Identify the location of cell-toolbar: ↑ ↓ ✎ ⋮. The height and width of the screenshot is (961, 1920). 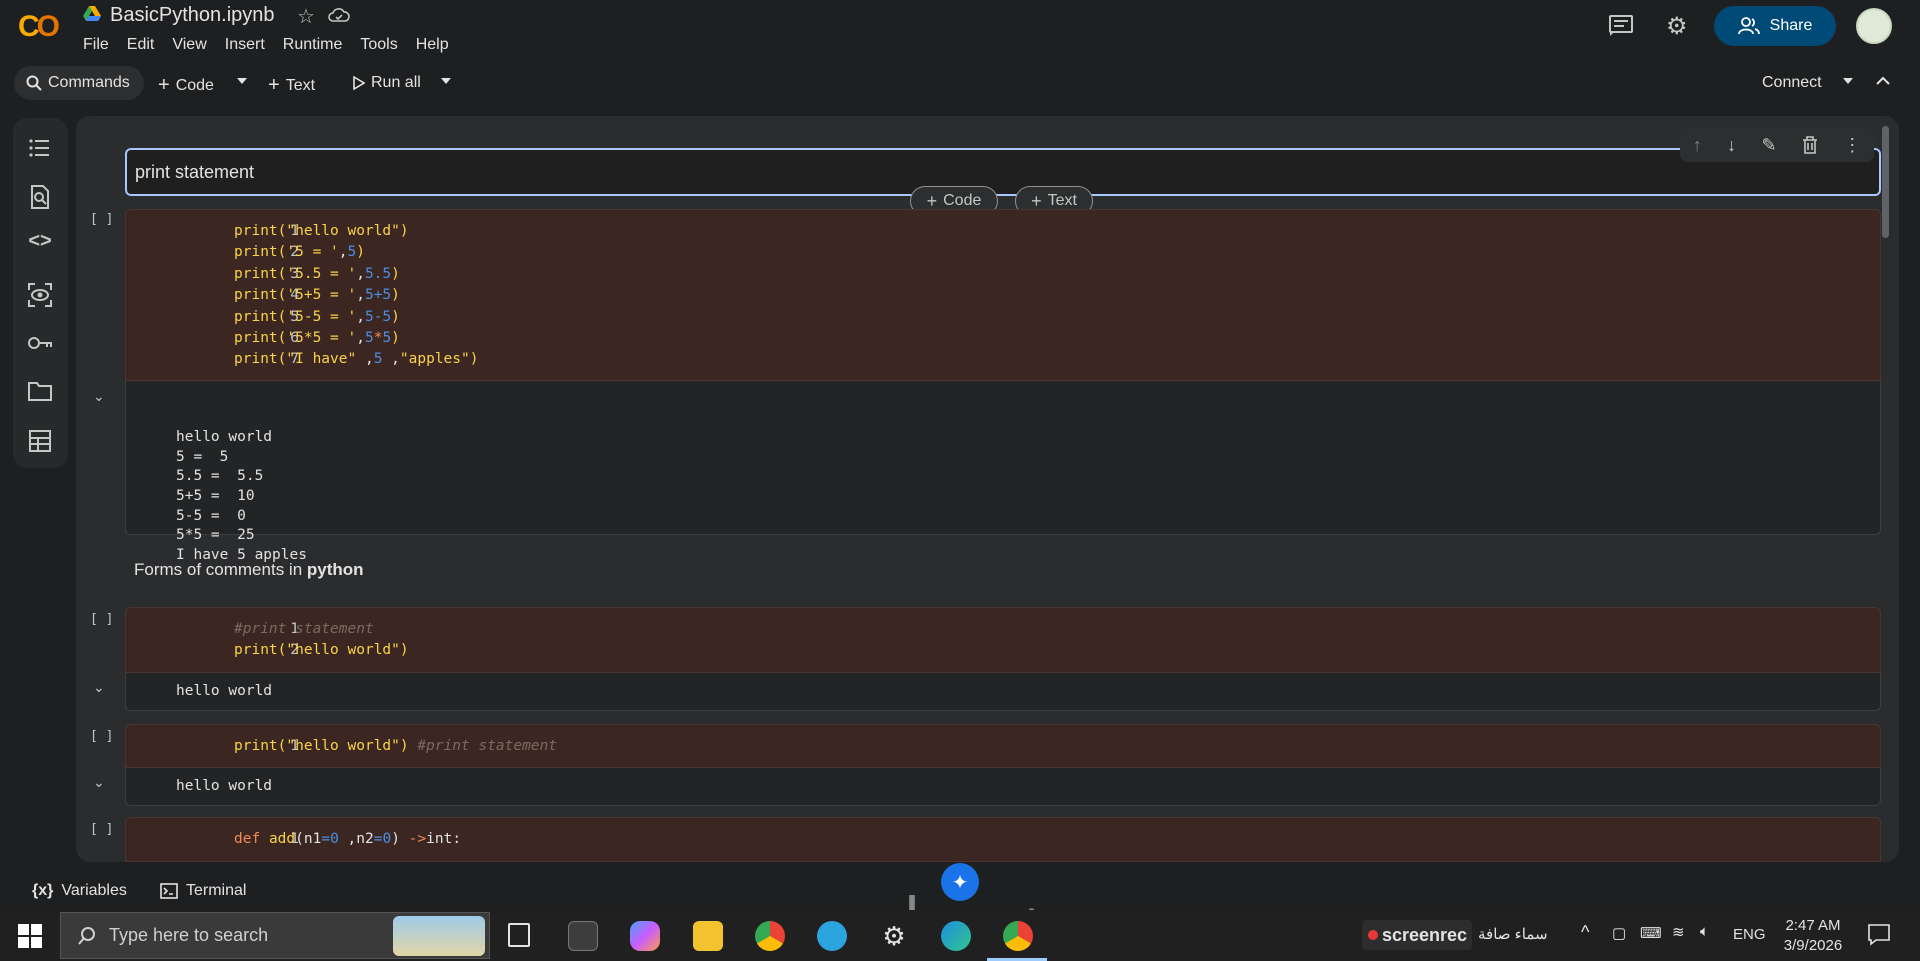
(1777, 145).